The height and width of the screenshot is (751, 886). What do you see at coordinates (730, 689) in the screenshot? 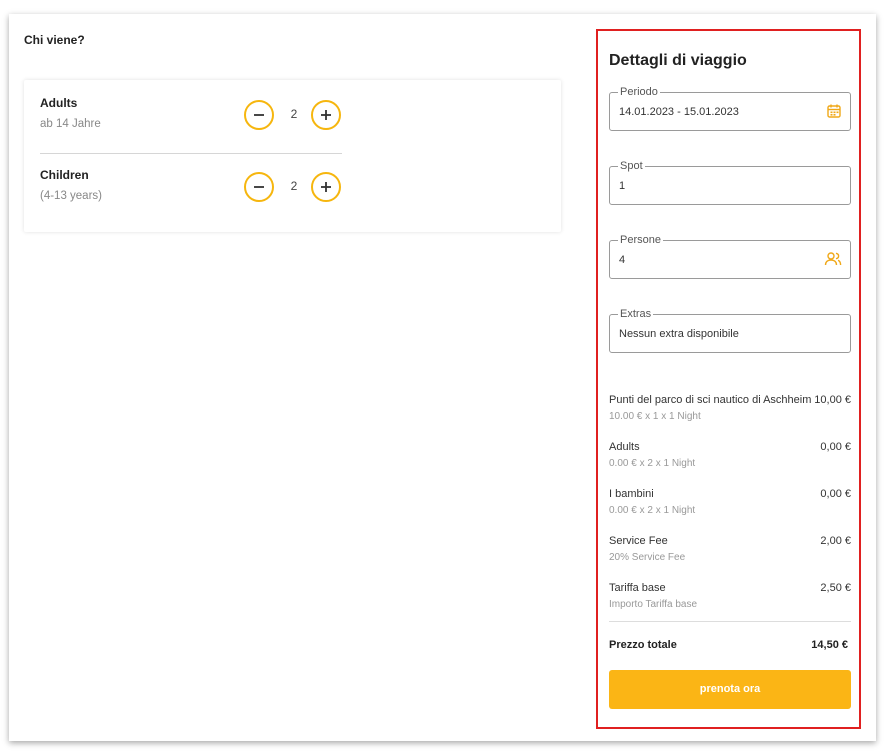
I see `book-now-button: prenota ora` at bounding box center [730, 689].